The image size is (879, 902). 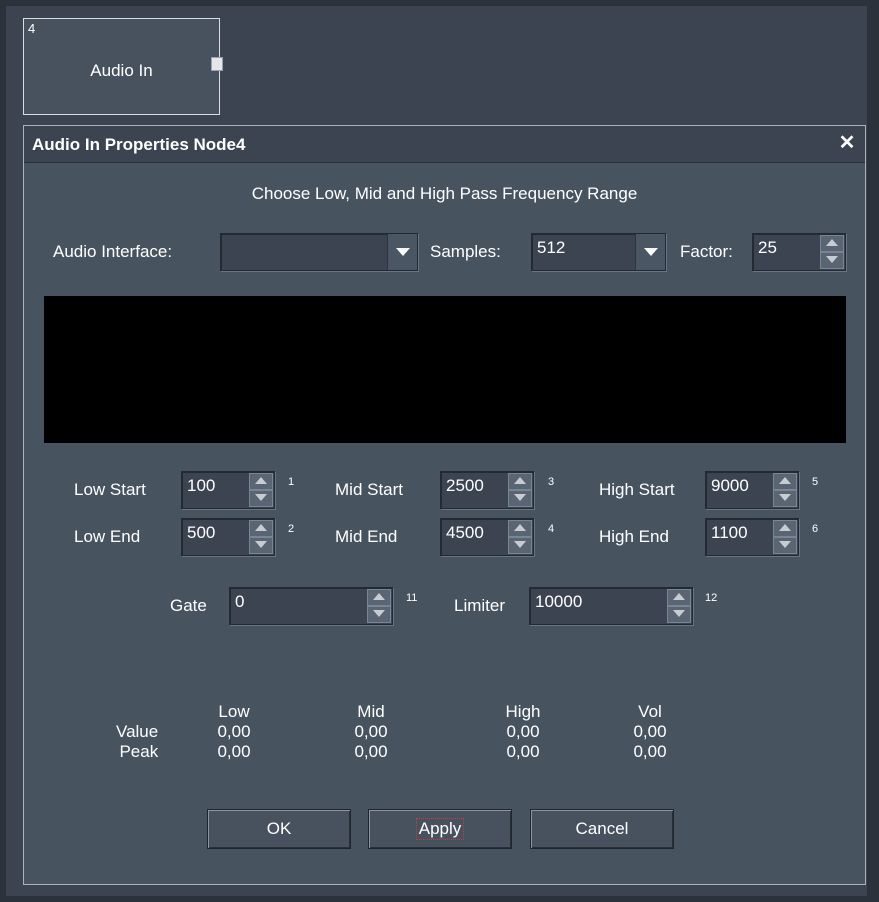 I want to click on limiter-stepper: 10000, so click(x=611, y=606).